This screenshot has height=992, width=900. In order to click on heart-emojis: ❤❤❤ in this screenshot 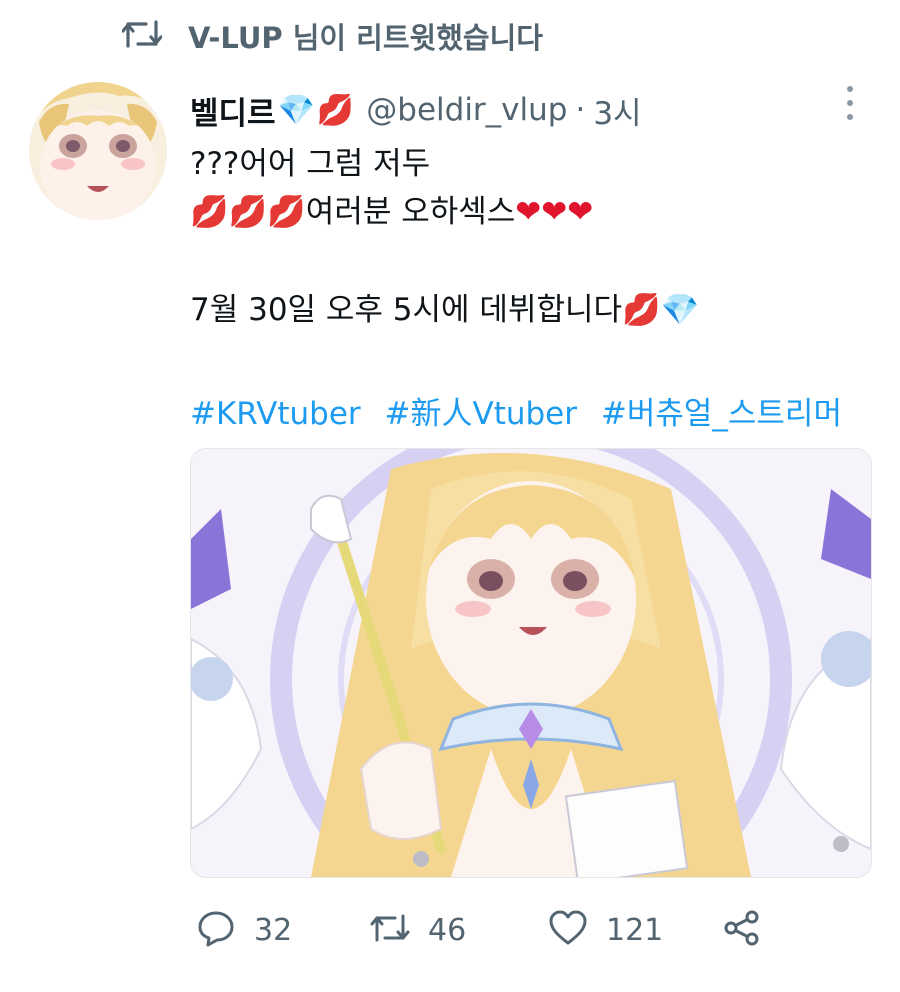, I will do `click(554, 212)`.